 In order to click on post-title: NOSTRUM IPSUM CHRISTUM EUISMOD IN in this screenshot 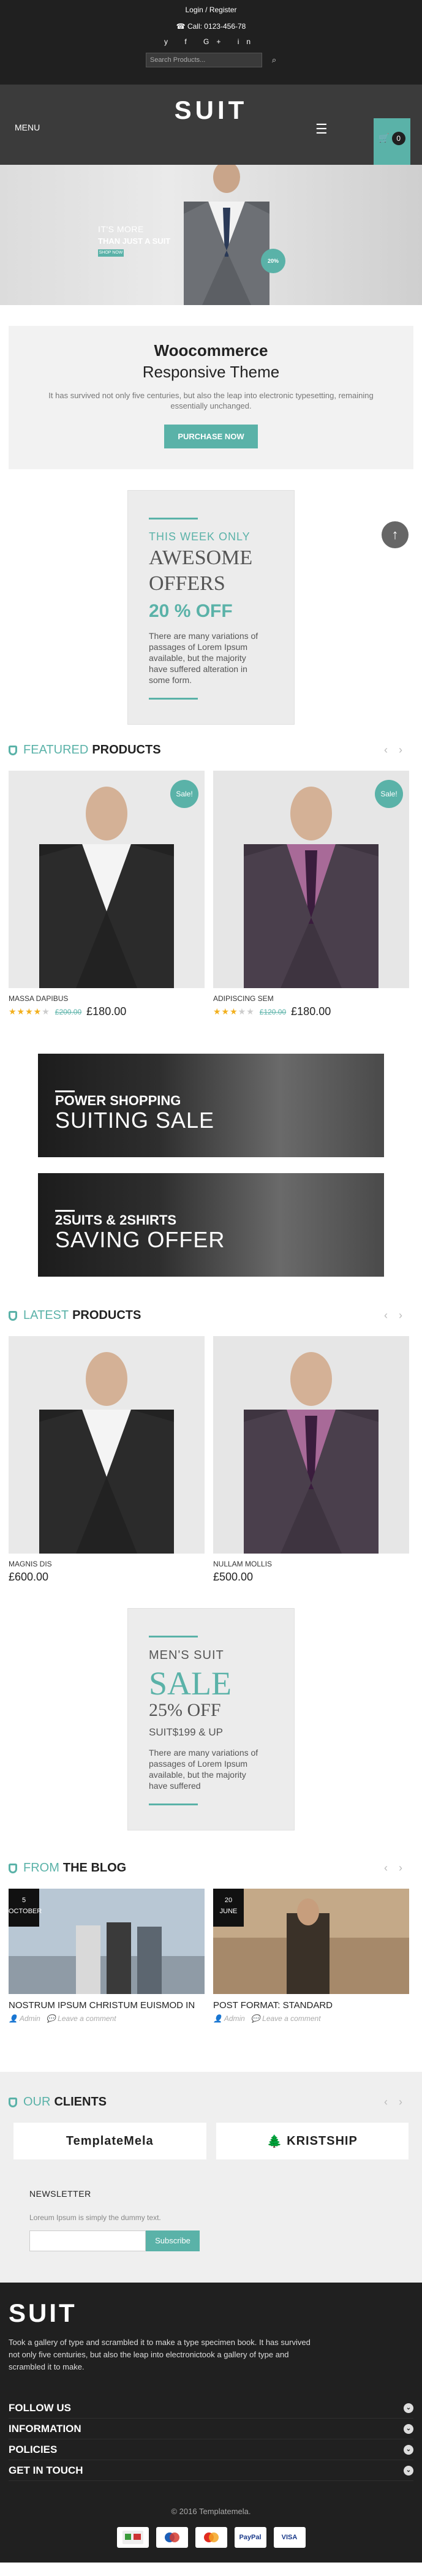, I will do `click(107, 2005)`.